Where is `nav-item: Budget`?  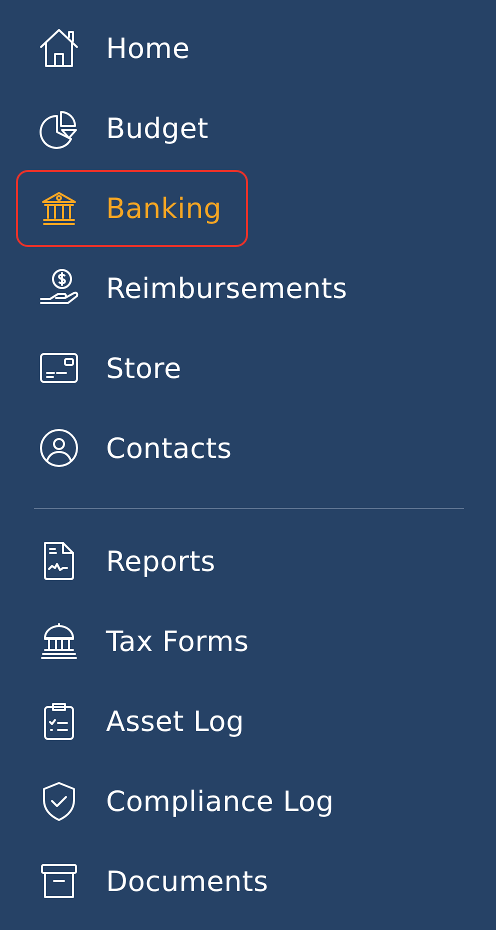
nav-item: Budget is located at coordinates (125, 128).